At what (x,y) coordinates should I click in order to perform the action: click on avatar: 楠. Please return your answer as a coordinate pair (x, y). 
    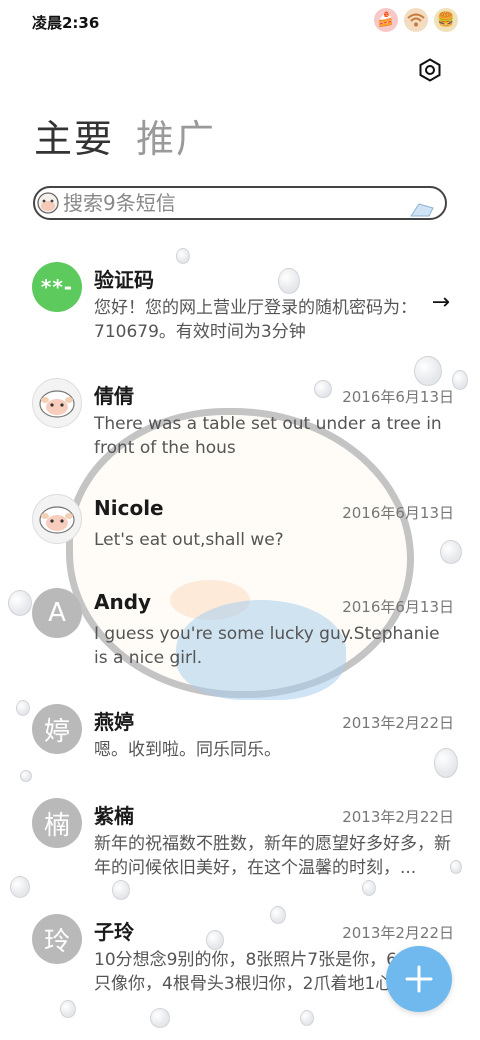
    Looking at the image, I should click on (57, 823).